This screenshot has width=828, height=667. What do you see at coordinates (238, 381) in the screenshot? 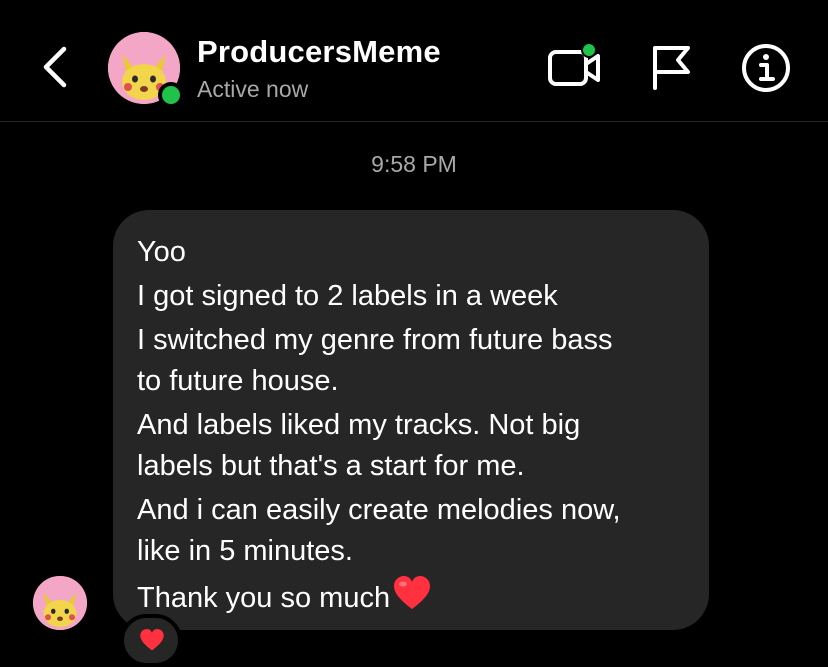
I see `message-line: to future house.` at bounding box center [238, 381].